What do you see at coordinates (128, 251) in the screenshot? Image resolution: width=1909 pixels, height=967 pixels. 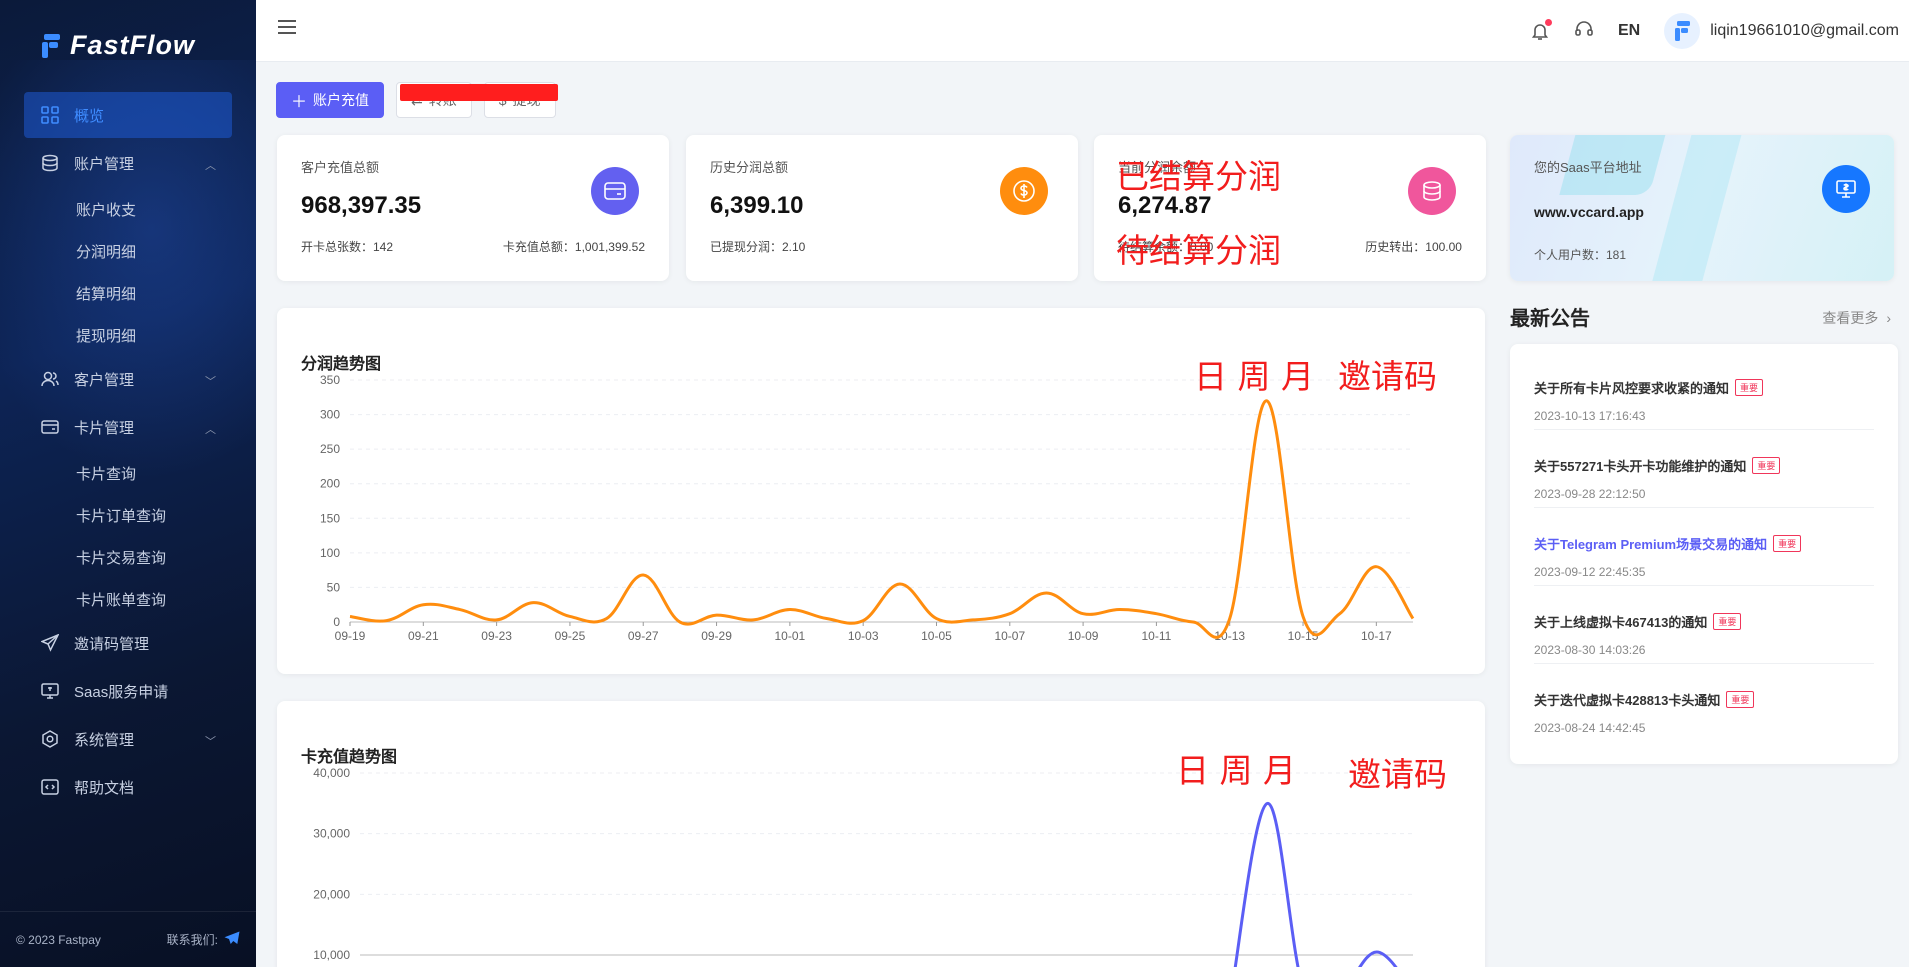 I see `sidebar-subitem-profit-detail: 分润明细` at bounding box center [128, 251].